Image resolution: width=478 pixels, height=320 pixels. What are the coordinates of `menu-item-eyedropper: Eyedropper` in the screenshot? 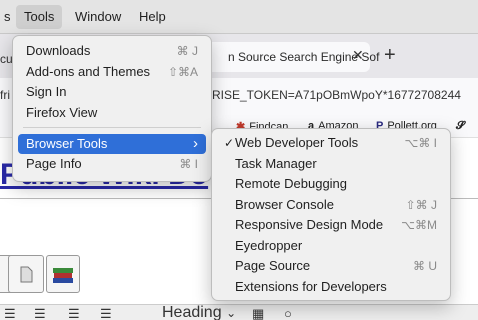 It's located at (331, 246).